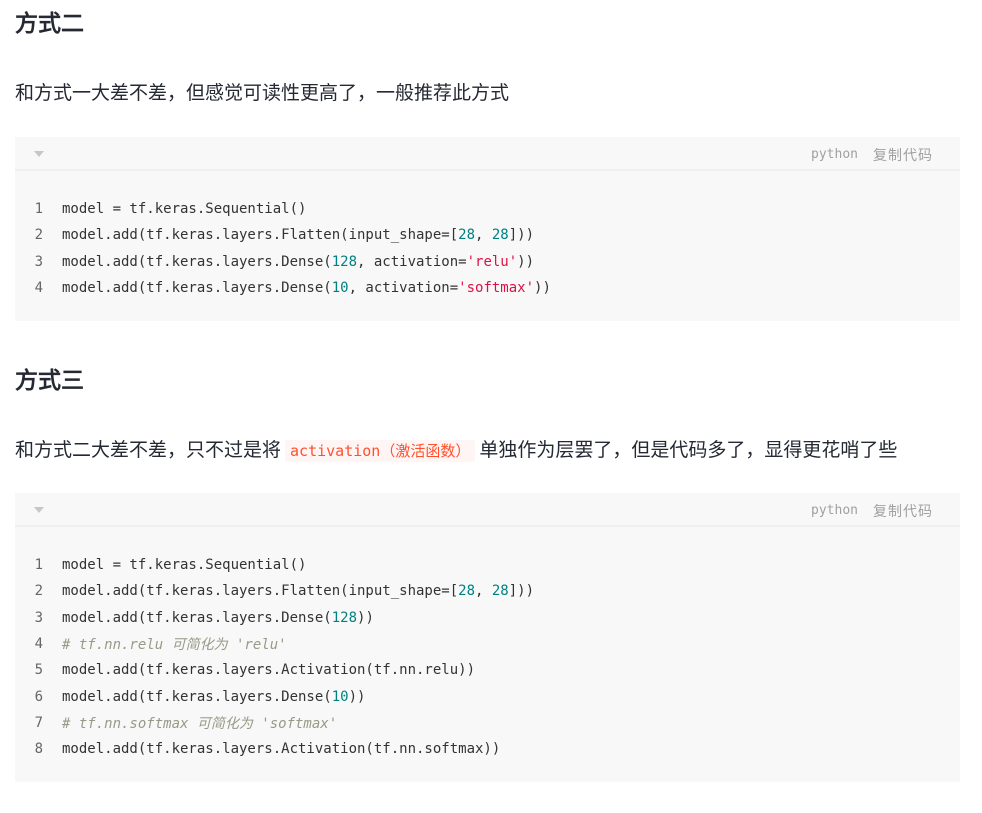 This screenshot has width=982, height=813. Describe the element at coordinates (487, 618) in the screenshot. I see `code-line: 3 model.add(tf.keras.layers.Dense(128))` at that location.